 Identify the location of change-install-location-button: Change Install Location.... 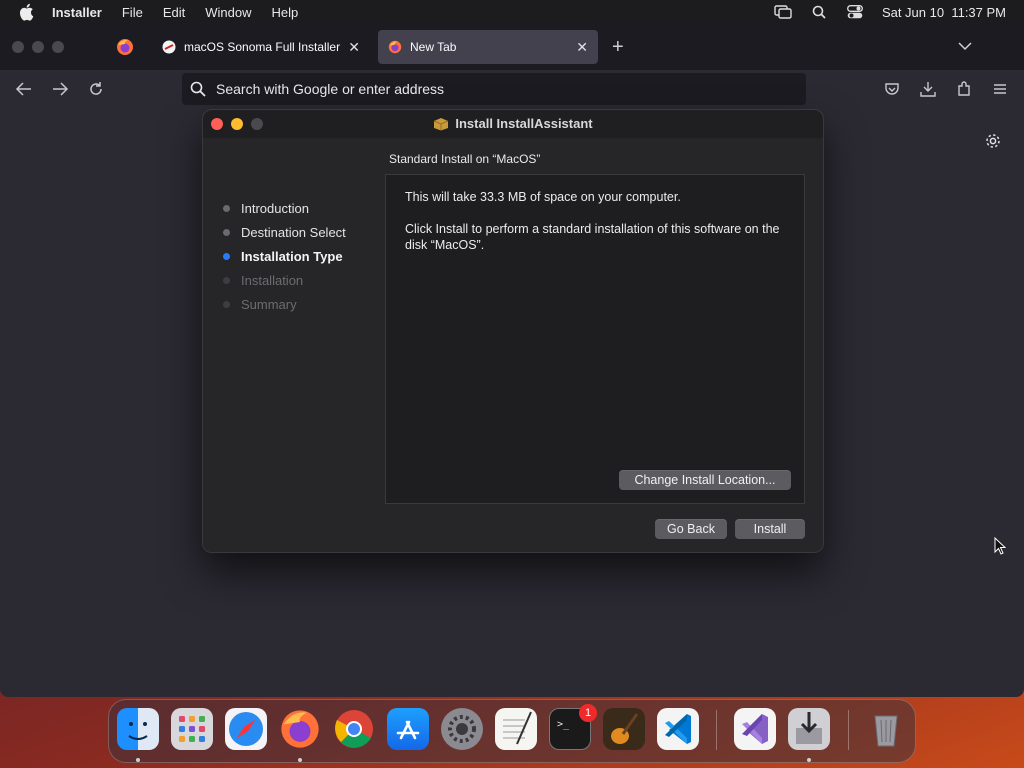
(705, 480).